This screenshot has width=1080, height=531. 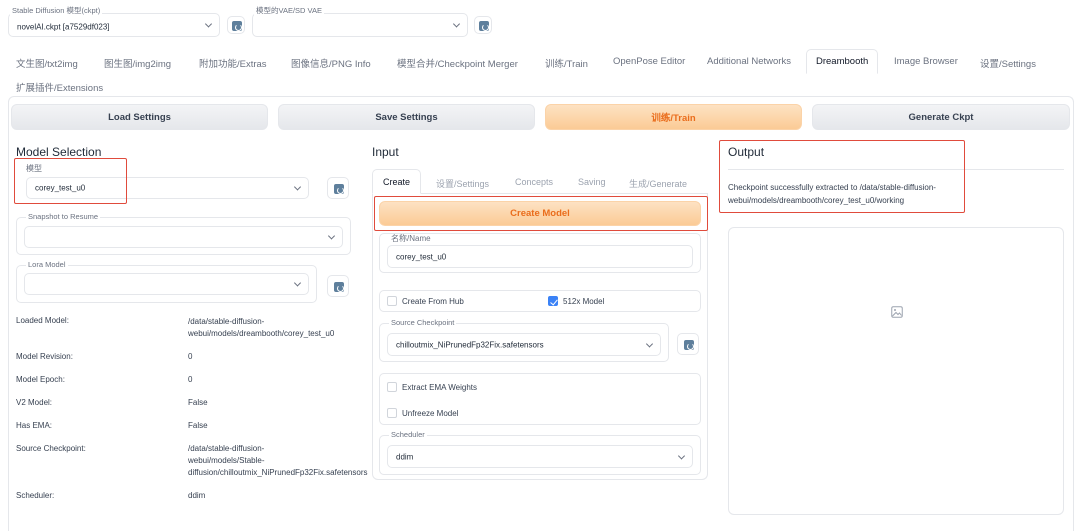 What do you see at coordinates (534, 182) in the screenshot?
I see `input-tab-concepts: Concepts` at bounding box center [534, 182].